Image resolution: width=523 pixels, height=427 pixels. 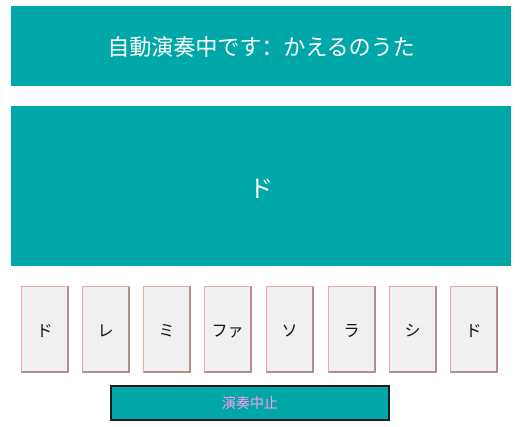 I want to click on key-so: ソ, so click(x=290, y=329).